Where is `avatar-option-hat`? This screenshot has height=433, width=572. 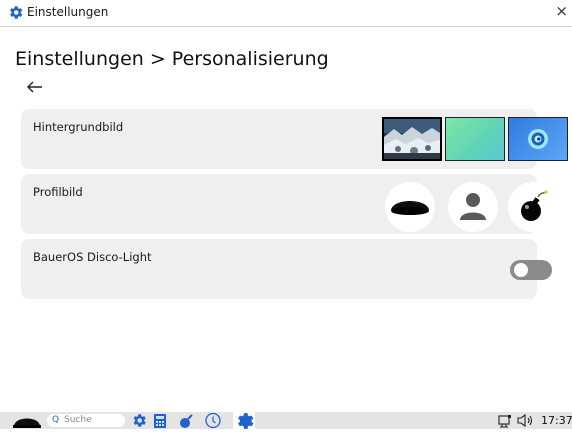 avatar-option-hat is located at coordinates (410, 207).